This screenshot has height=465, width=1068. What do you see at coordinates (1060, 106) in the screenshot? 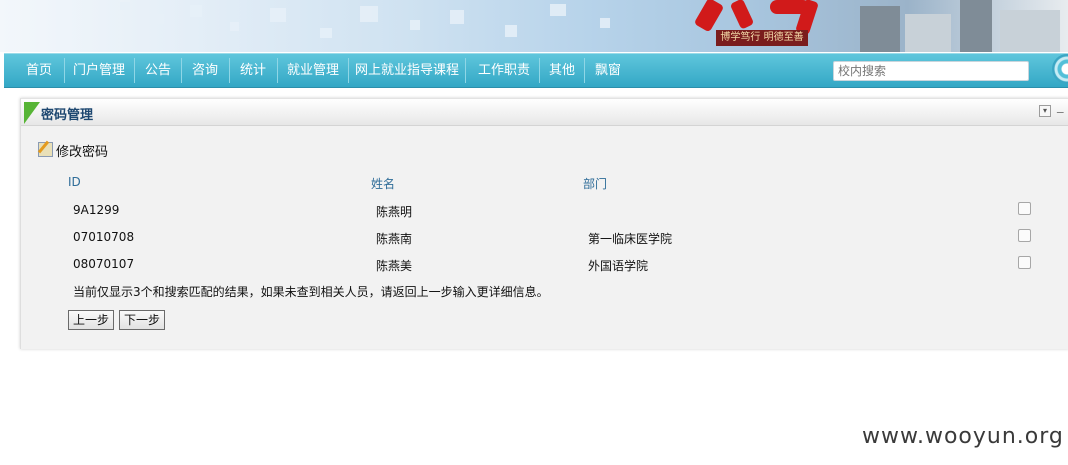
I see `minimize-icon: _` at bounding box center [1060, 106].